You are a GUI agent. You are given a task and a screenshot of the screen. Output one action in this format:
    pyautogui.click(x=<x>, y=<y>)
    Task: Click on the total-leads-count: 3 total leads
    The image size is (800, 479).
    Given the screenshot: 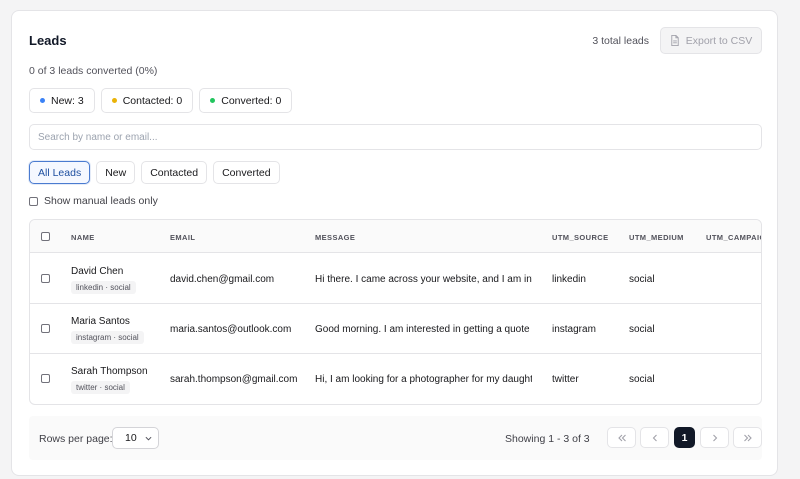 What is the action you would take?
    pyautogui.click(x=620, y=41)
    